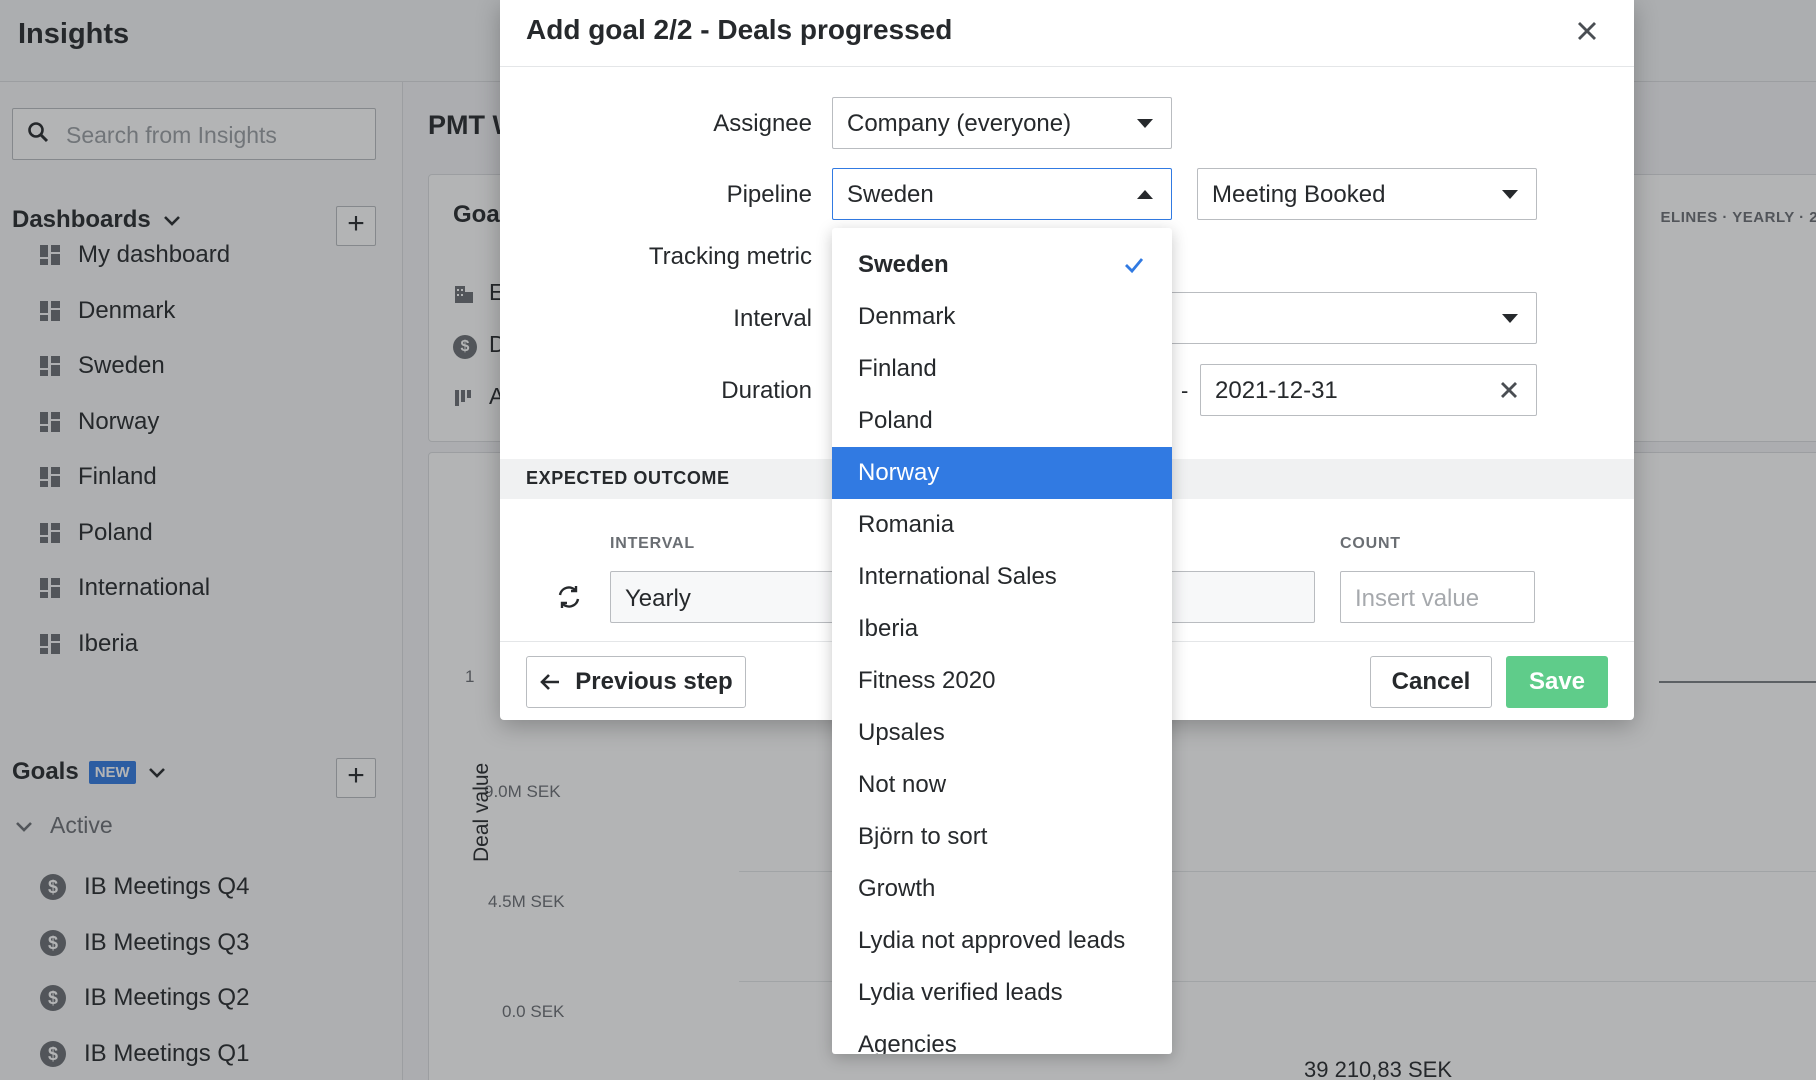 The width and height of the screenshot is (1816, 1080). Describe the element at coordinates (1002, 785) in the screenshot. I see `pipeline-option: Not now` at that location.